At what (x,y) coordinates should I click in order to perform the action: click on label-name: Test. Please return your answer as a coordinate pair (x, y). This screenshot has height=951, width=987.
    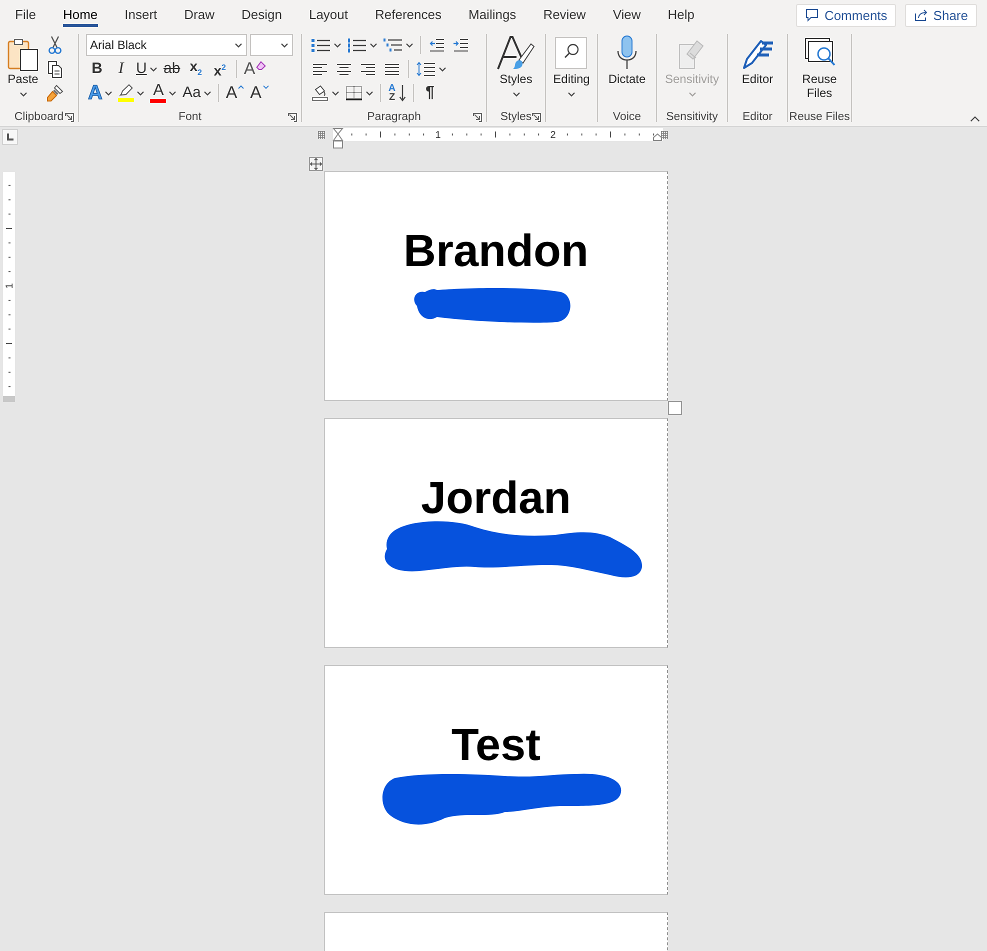
    Looking at the image, I should click on (496, 744).